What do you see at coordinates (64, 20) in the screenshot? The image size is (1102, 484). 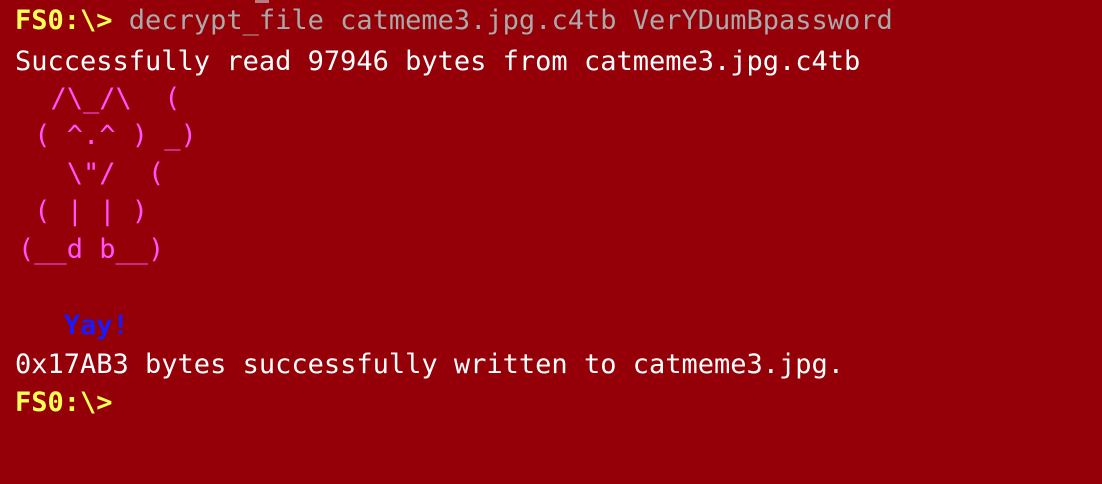 I see `shell-prompt: FS0:\>` at bounding box center [64, 20].